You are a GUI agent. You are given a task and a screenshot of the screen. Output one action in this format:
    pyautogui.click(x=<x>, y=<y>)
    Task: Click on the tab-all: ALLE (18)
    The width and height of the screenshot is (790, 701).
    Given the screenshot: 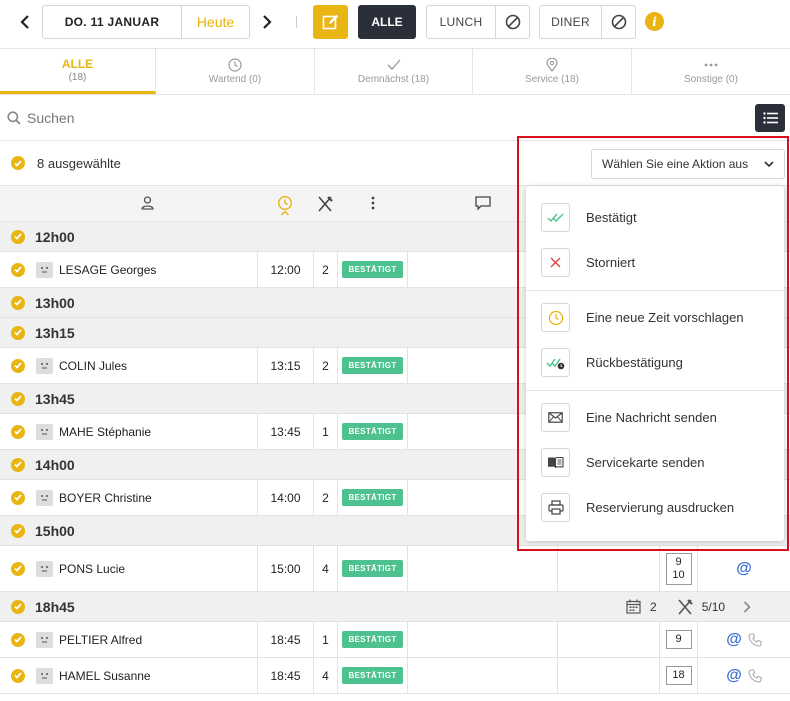 What is the action you would take?
    pyautogui.click(x=78, y=71)
    